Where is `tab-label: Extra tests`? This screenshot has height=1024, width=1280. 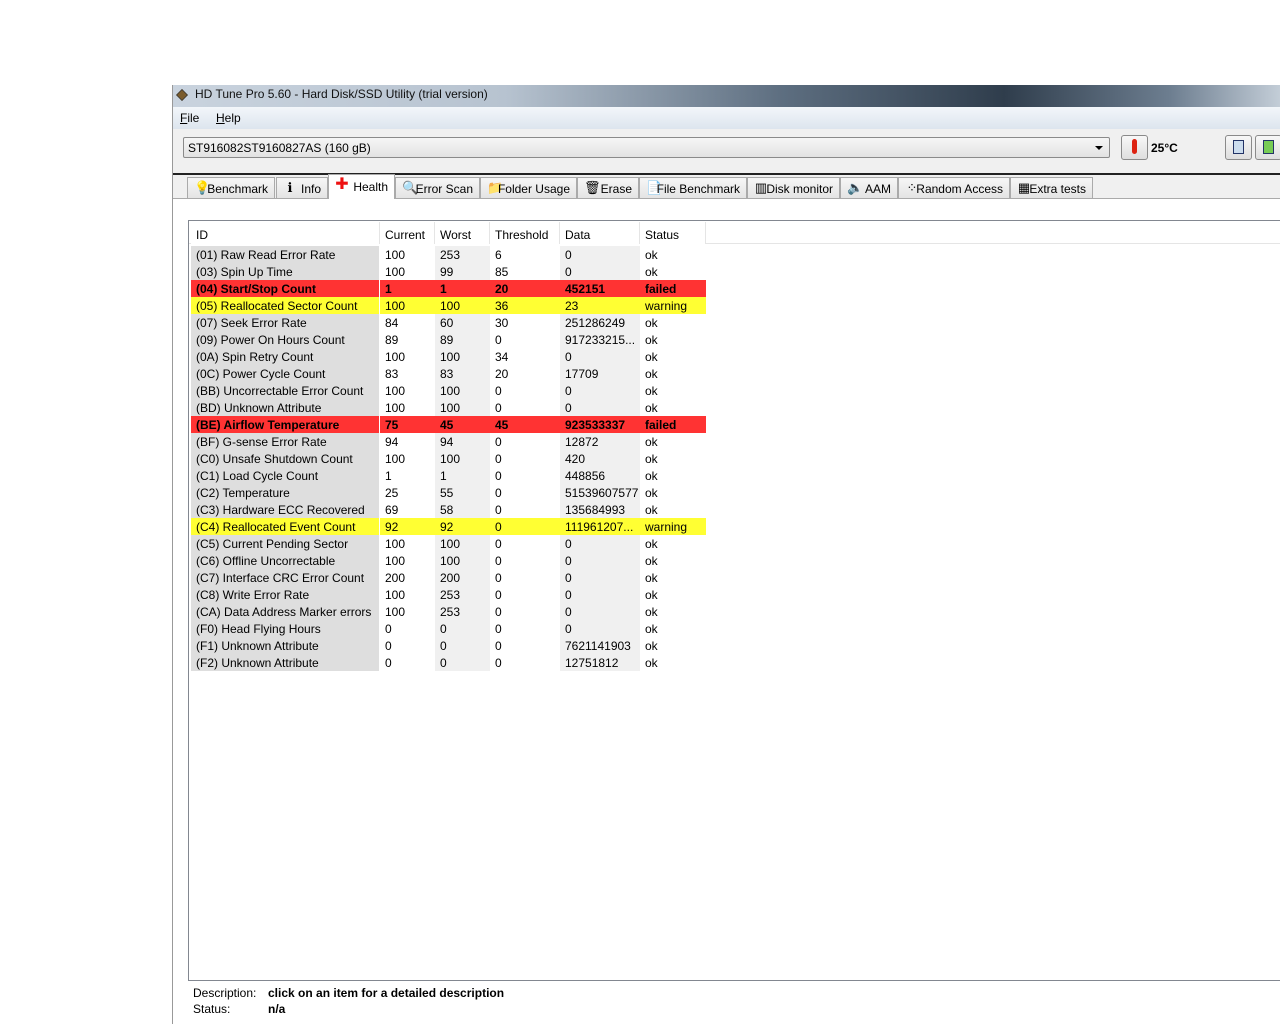 tab-label: Extra tests is located at coordinates (1057, 189).